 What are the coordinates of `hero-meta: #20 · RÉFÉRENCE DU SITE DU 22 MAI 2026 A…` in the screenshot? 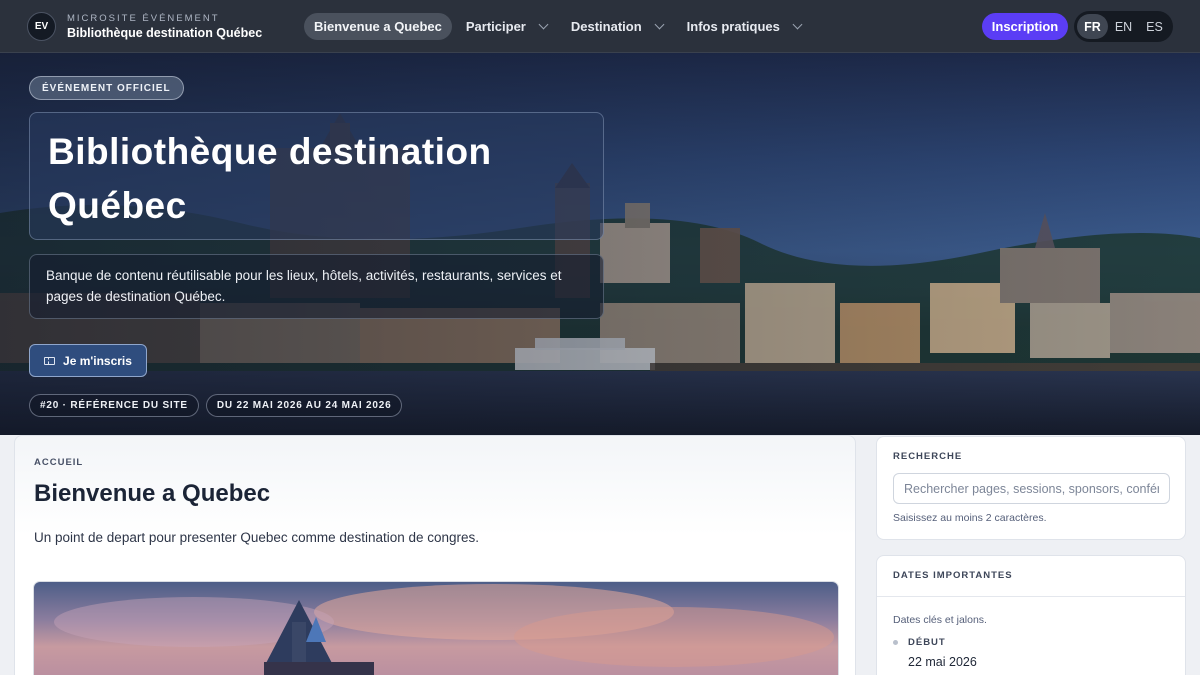 It's located at (219, 405).